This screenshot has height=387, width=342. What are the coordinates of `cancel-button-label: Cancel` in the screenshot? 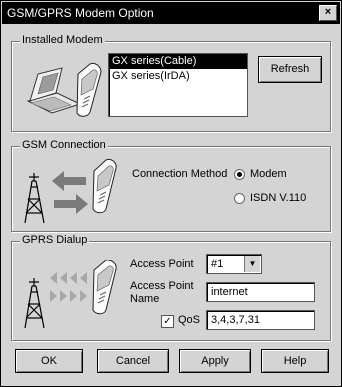 It's located at (133, 361).